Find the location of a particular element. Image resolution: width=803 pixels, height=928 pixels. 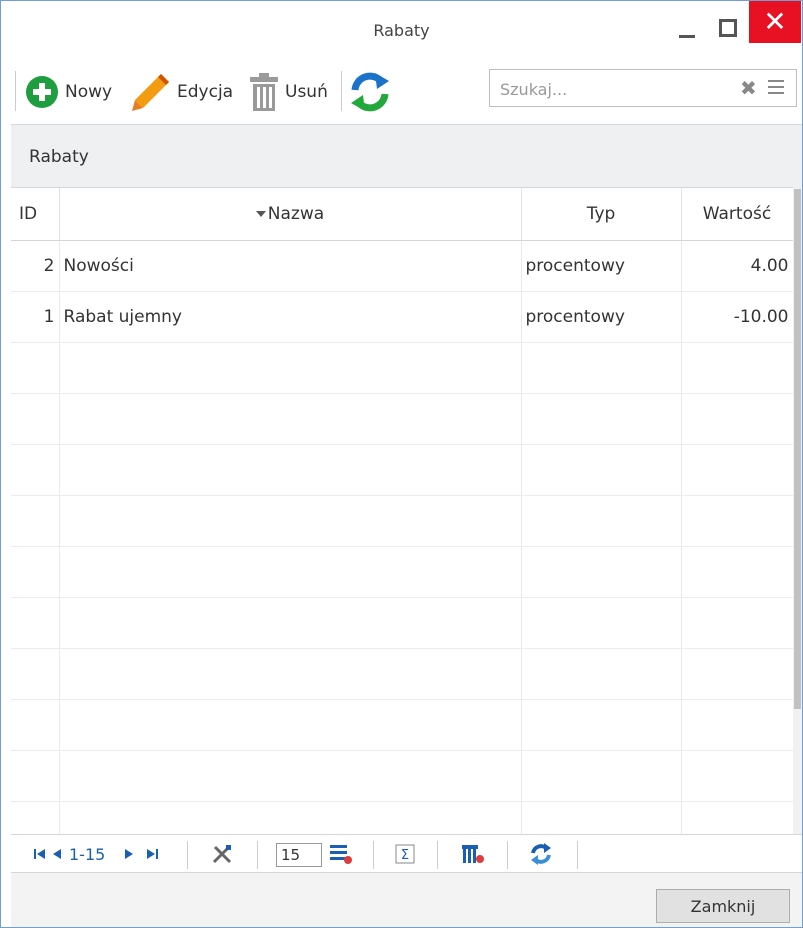

maximize-icon is located at coordinates (728, 28).